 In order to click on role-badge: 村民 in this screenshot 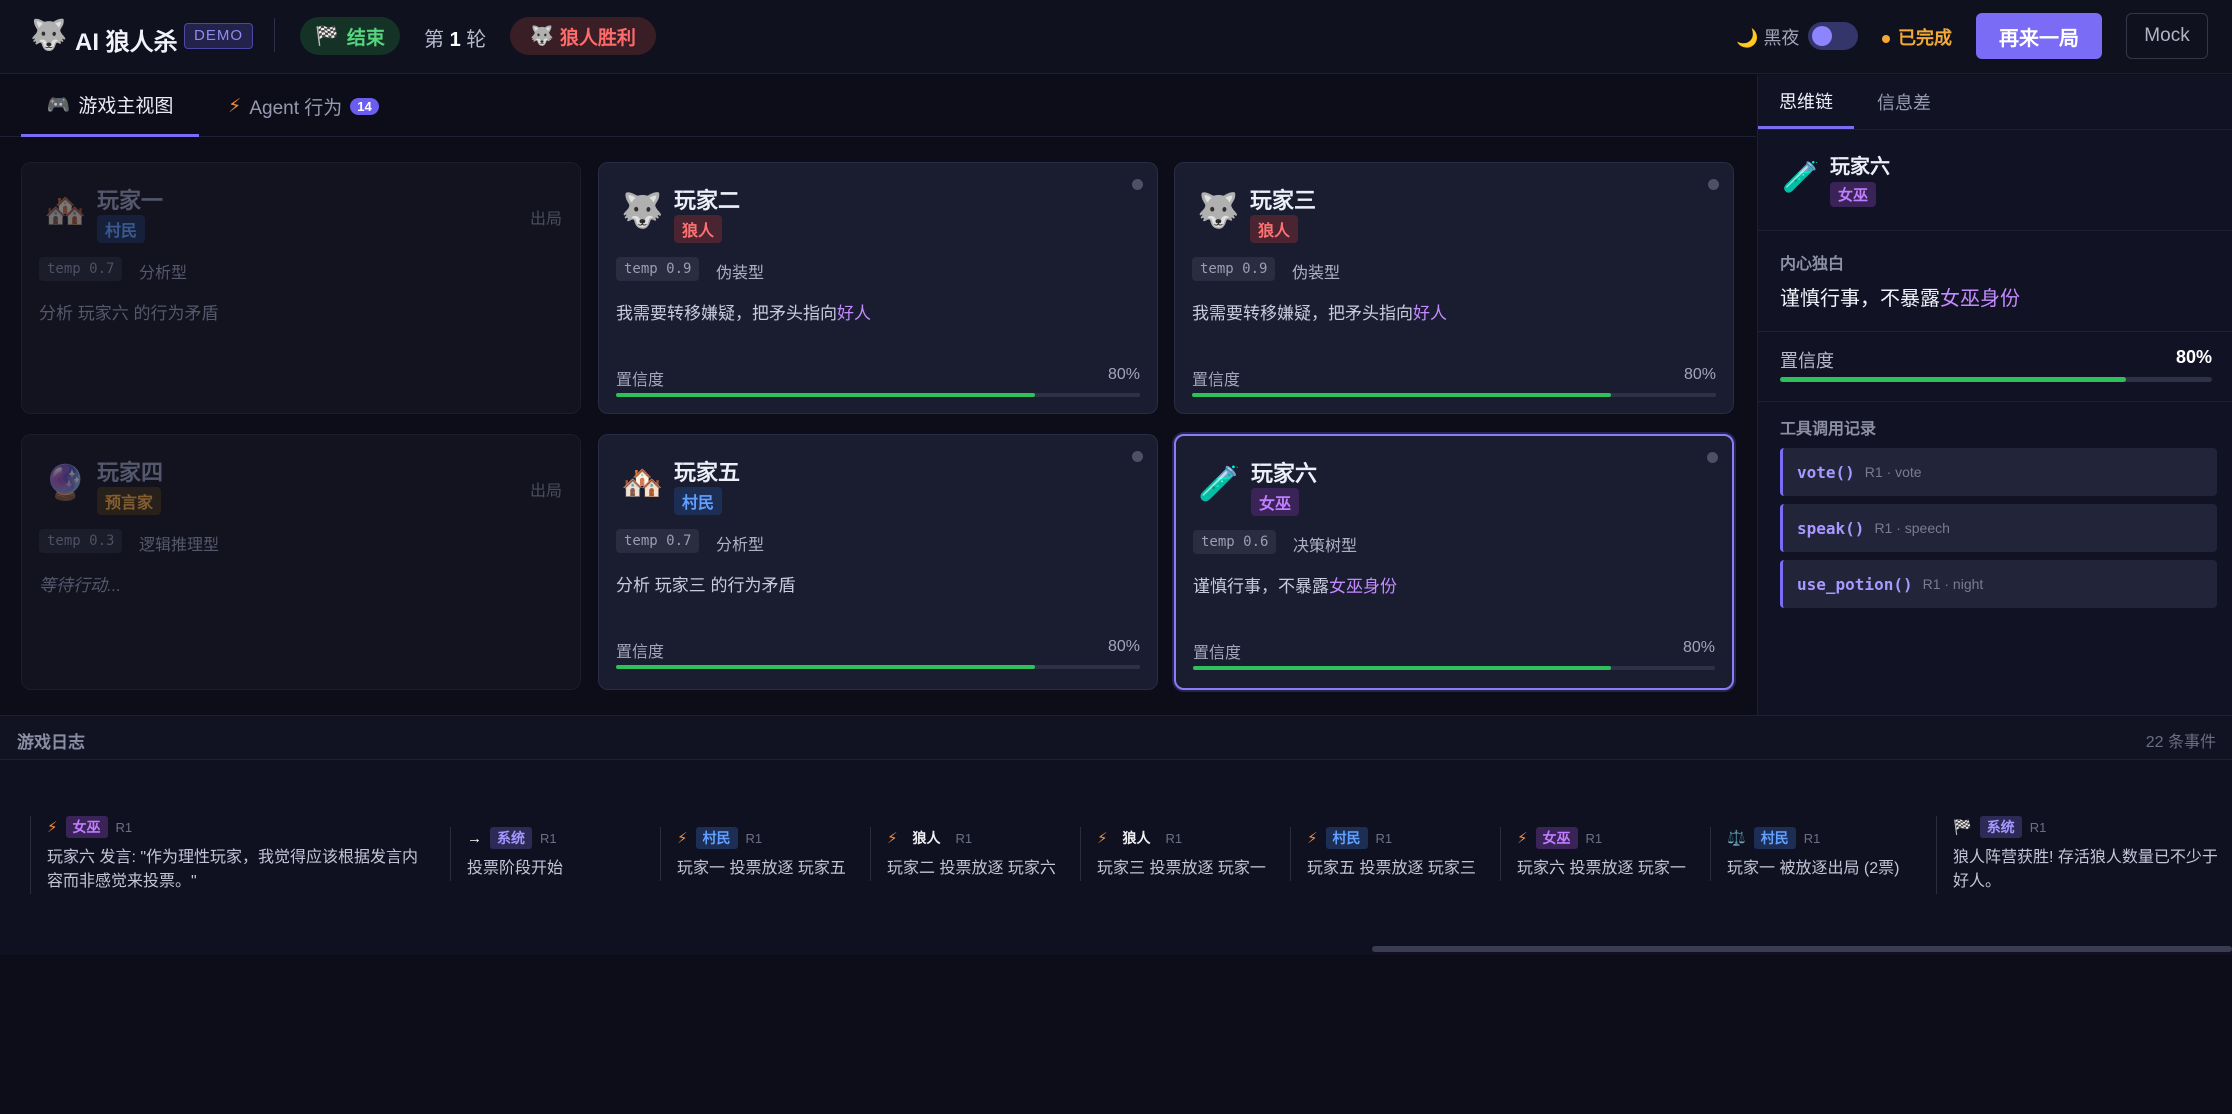, I will do `click(698, 501)`.